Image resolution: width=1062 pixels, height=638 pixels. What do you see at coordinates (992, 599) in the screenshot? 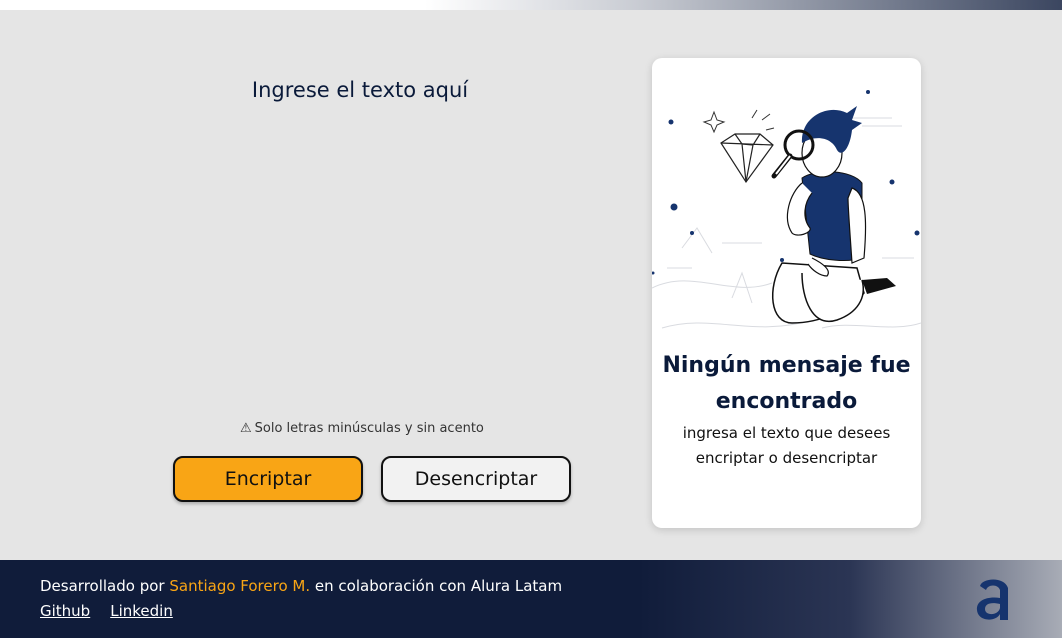
I see `alura-logo-icon` at bounding box center [992, 599].